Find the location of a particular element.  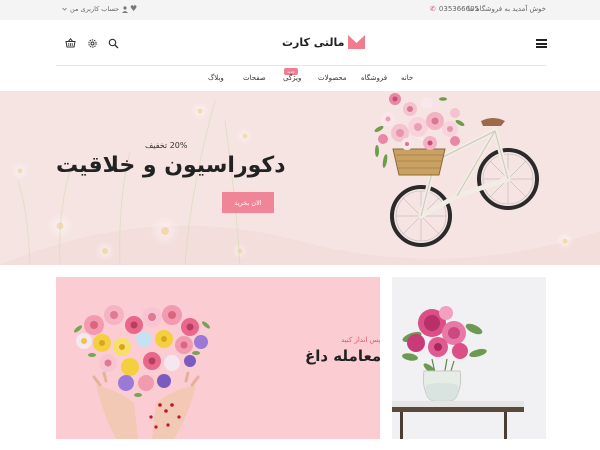

nav-item-blog: وبلاگ is located at coordinates (216, 78).